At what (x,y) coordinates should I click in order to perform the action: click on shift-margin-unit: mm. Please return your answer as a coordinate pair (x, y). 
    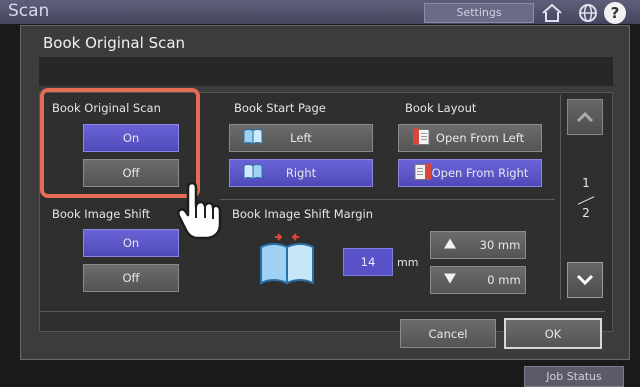
    Looking at the image, I should click on (408, 262).